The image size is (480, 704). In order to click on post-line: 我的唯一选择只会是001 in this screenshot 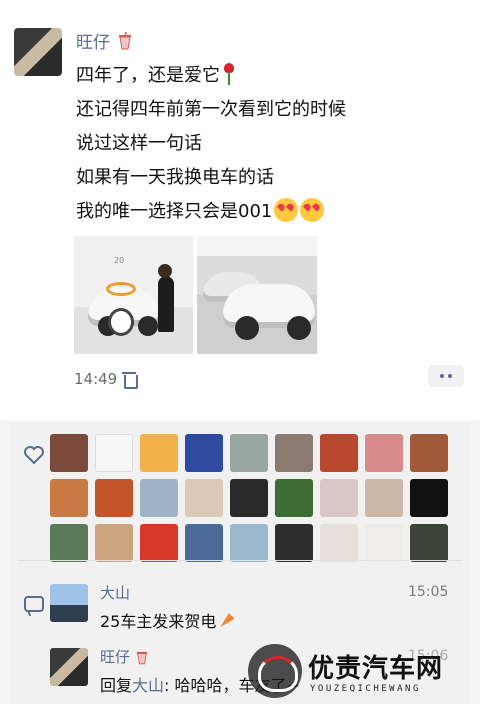, I will do `click(272, 215)`.